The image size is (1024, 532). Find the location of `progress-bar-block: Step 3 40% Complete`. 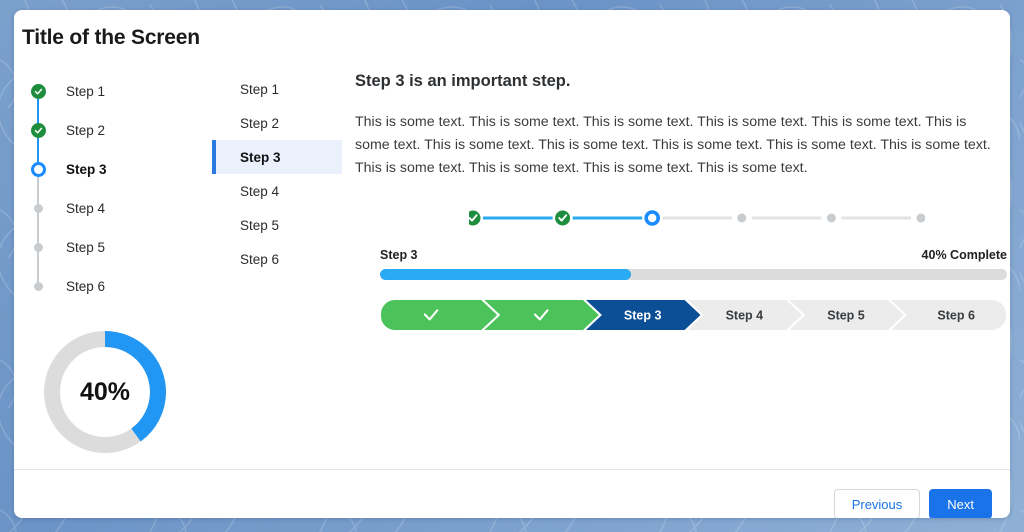

progress-bar-block: Step 3 40% Complete is located at coordinates (693, 264).